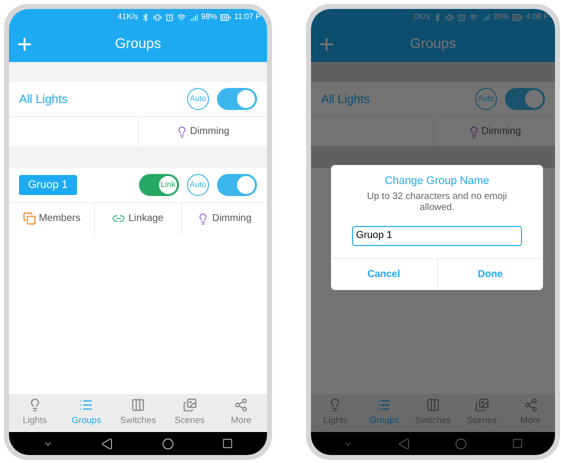 Image resolution: width=561 pixels, height=463 pixels. I want to click on toggle-switch: Link, so click(159, 185).